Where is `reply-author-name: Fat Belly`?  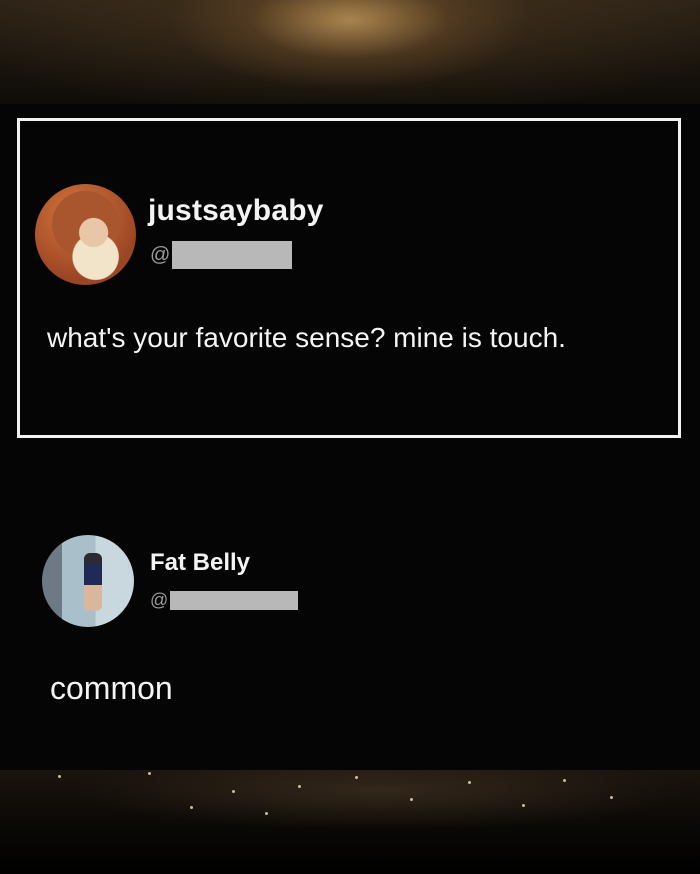
reply-author-name: Fat Belly is located at coordinates (200, 563).